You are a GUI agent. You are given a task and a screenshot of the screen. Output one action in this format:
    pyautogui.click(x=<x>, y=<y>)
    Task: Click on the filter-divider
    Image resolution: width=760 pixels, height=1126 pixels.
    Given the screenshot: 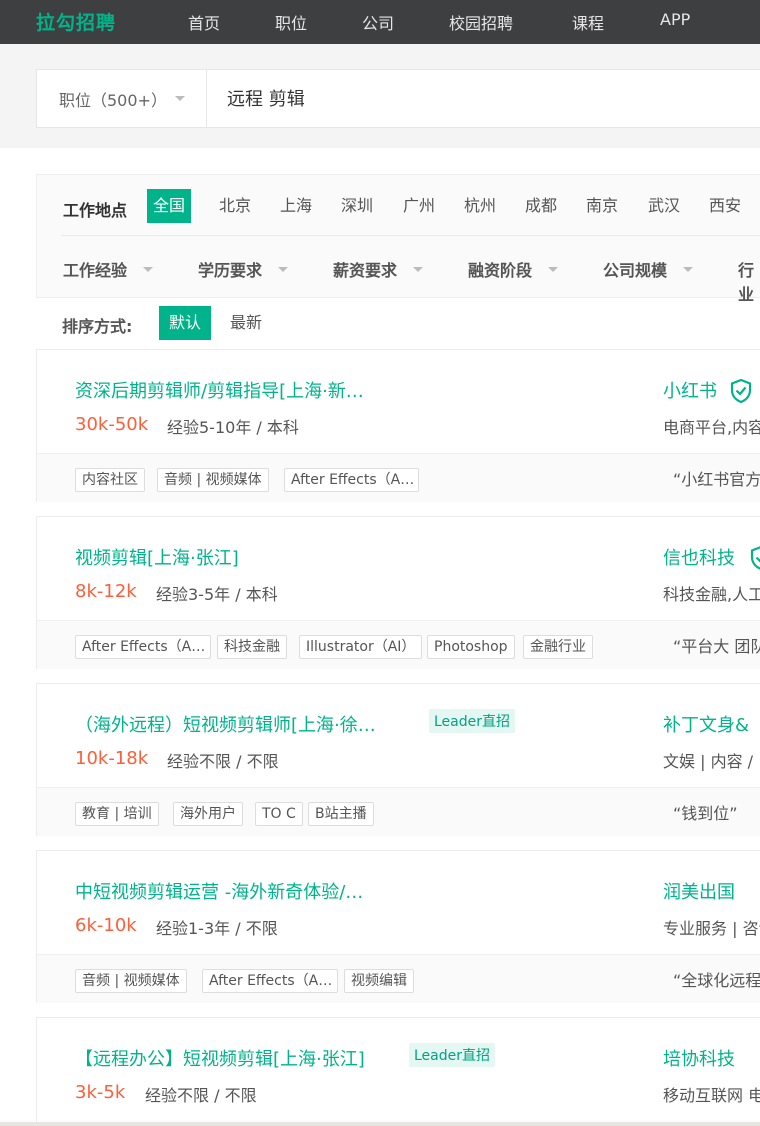 What is the action you would take?
    pyautogui.click(x=411, y=235)
    